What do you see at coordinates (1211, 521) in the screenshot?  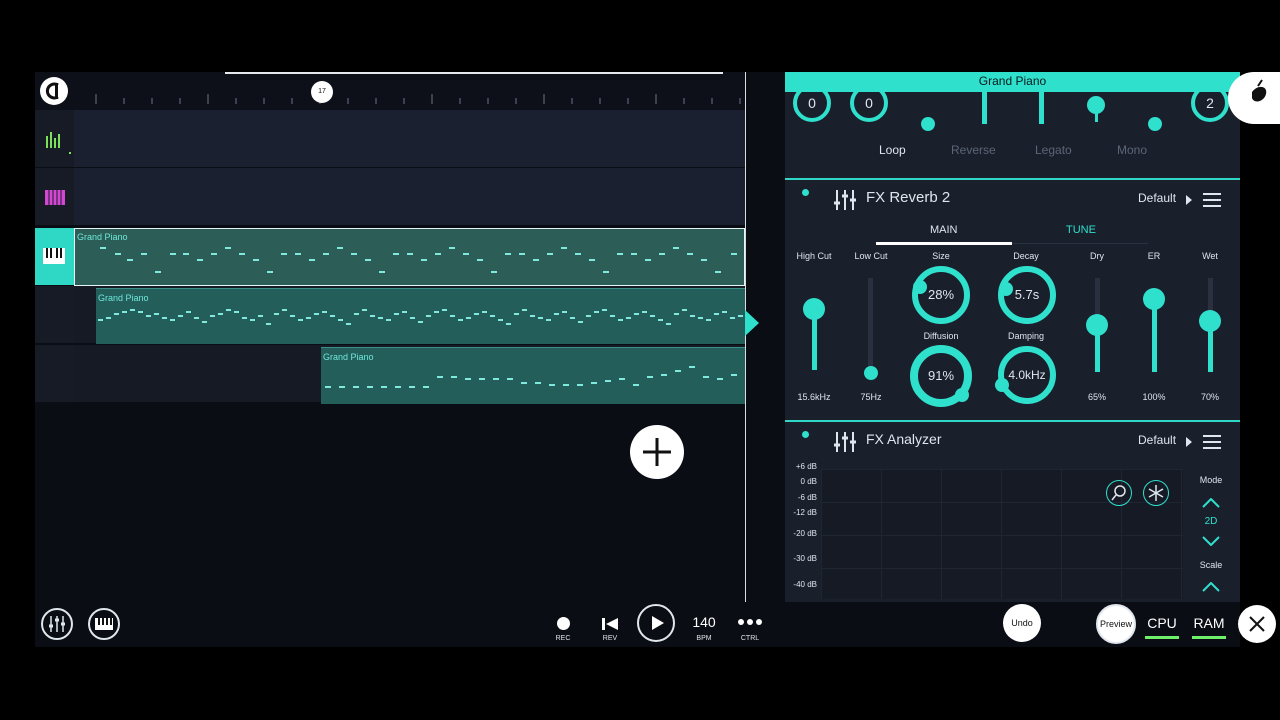 I see `mode-value: 2D` at bounding box center [1211, 521].